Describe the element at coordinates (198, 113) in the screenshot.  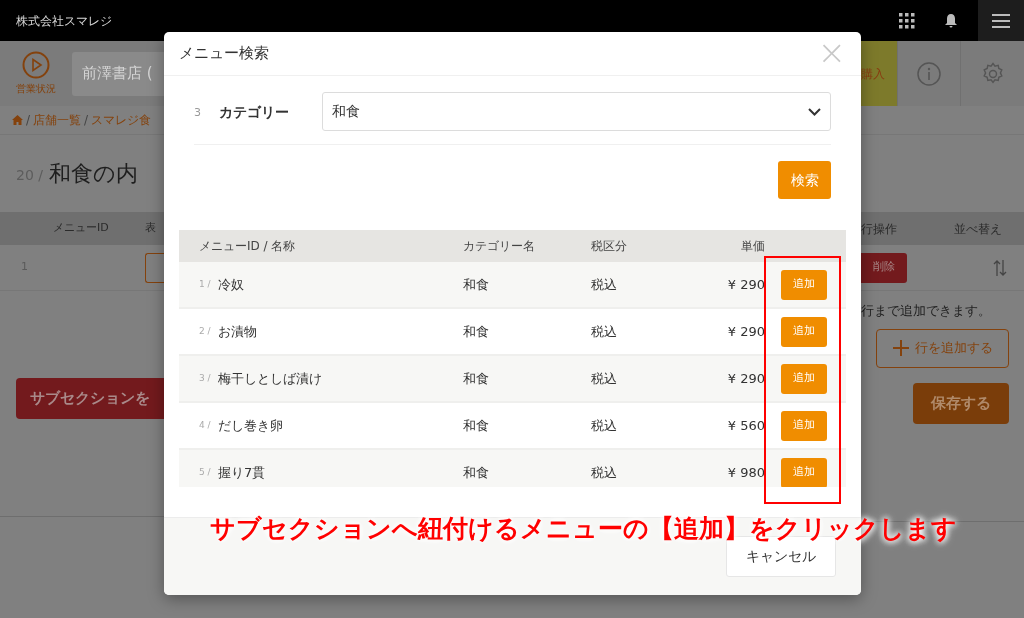
I see `filter-number: 3` at that location.